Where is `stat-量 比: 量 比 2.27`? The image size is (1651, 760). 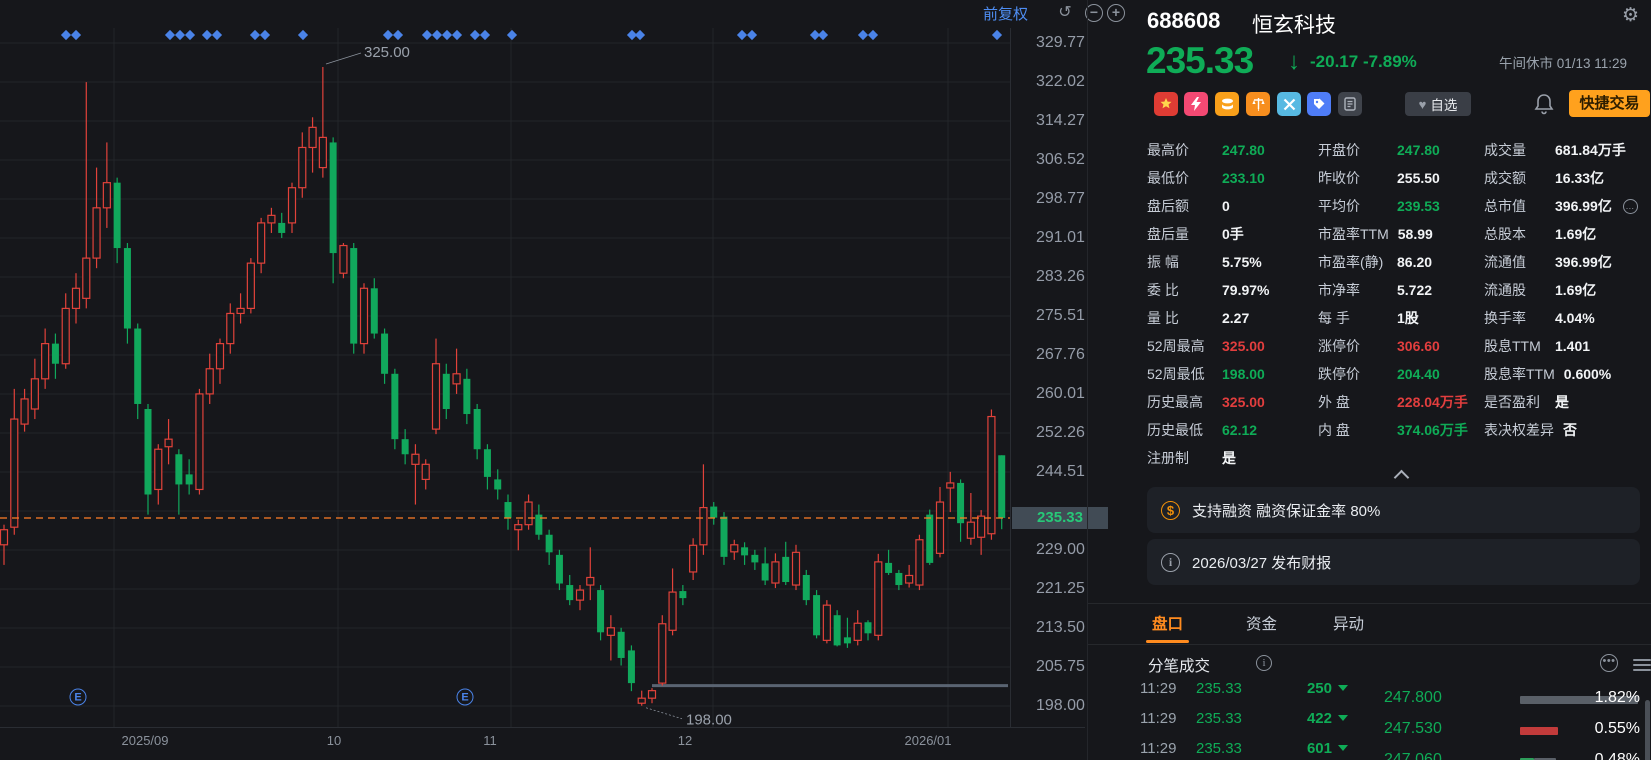 stat-量 比: 量 比 2.27 is located at coordinates (1198, 318).